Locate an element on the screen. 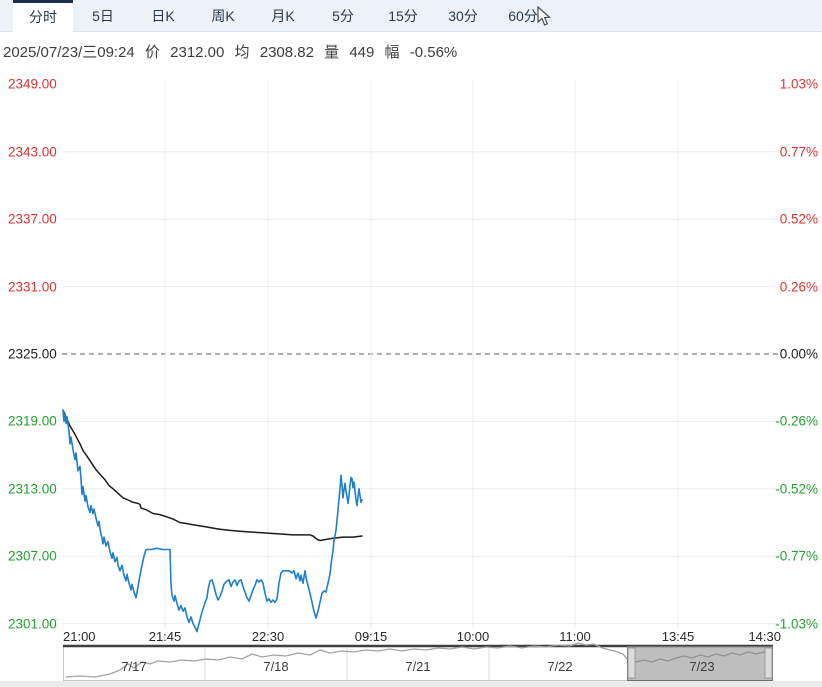  mouse-cursor-icon is located at coordinates (544, 16).